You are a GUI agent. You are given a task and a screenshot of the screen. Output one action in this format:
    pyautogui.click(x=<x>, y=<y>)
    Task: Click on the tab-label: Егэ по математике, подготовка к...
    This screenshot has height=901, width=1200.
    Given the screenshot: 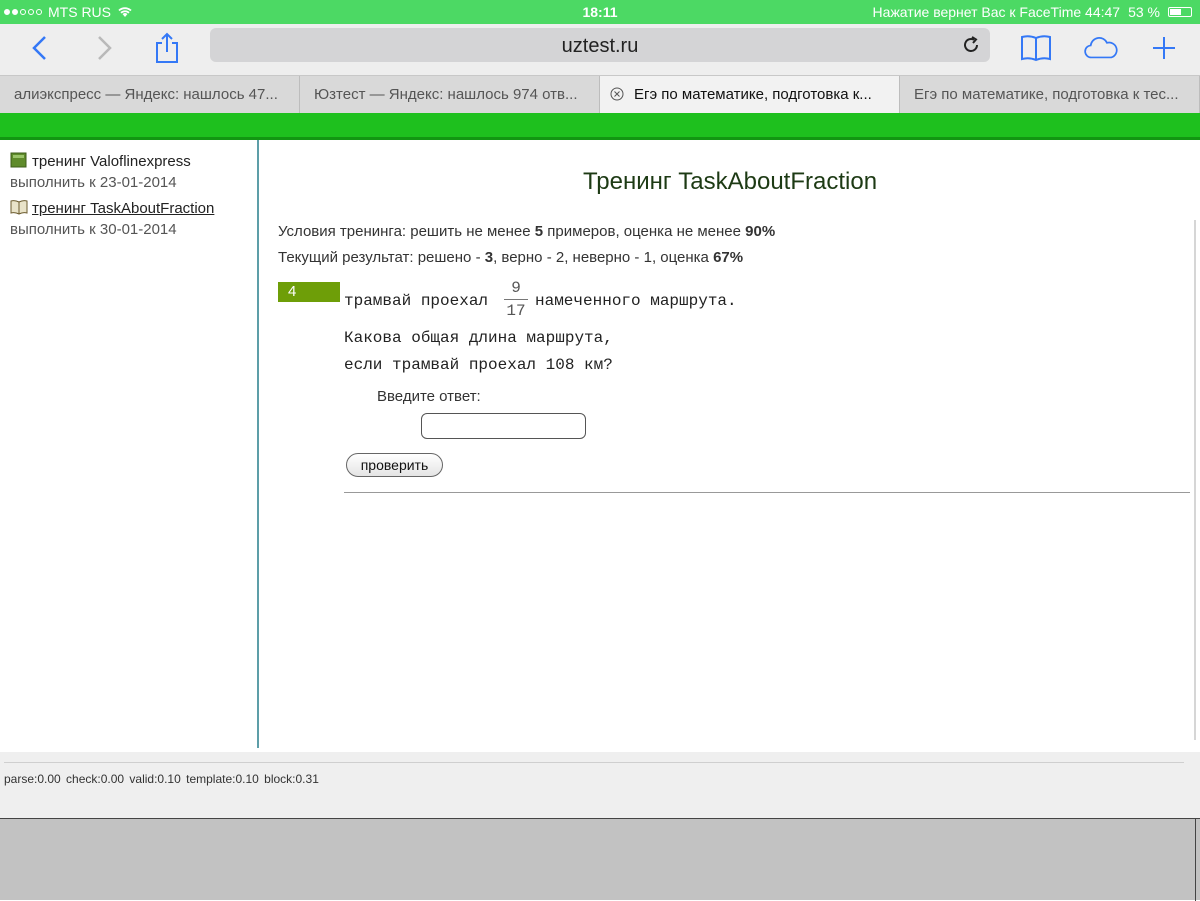 What is the action you would take?
    pyautogui.click(x=753, y=94)
    